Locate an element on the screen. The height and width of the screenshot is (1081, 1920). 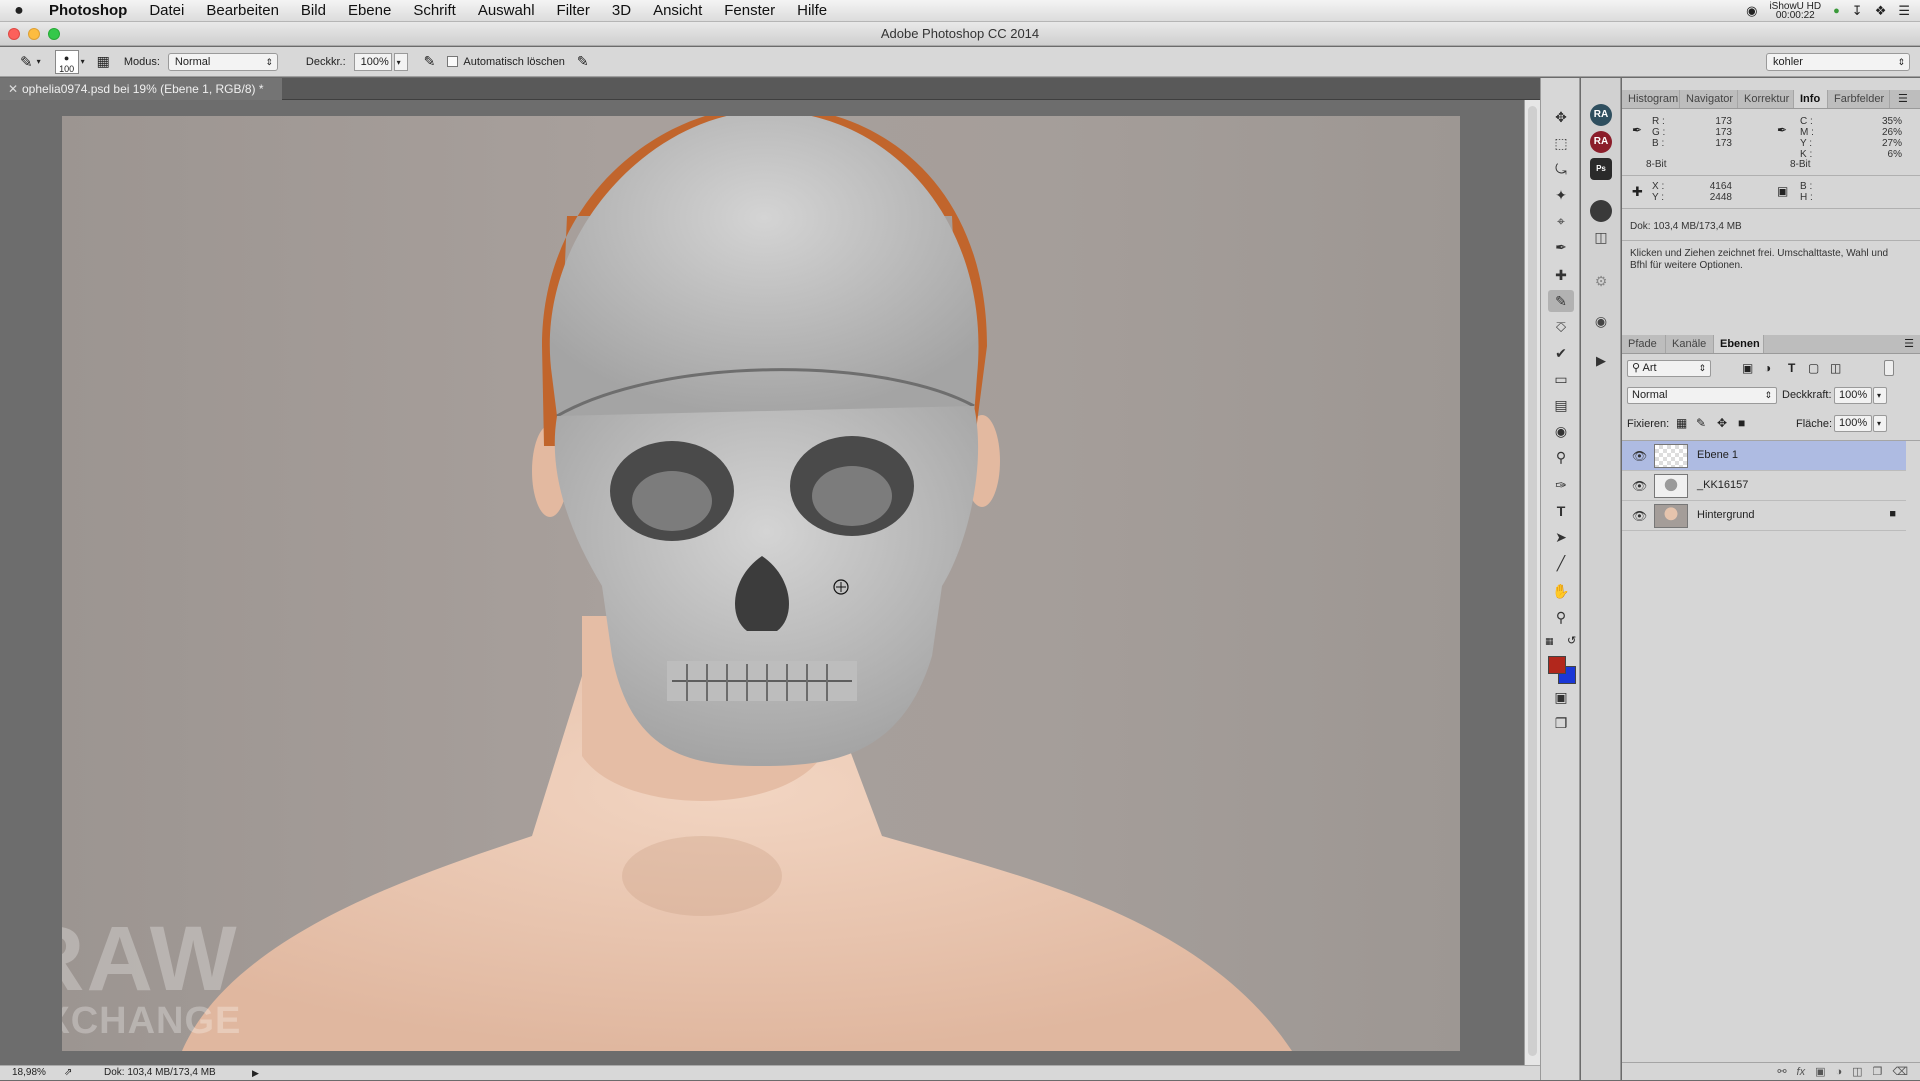
menu-hilfe: Hilfe is located at coordinates (812, 11).